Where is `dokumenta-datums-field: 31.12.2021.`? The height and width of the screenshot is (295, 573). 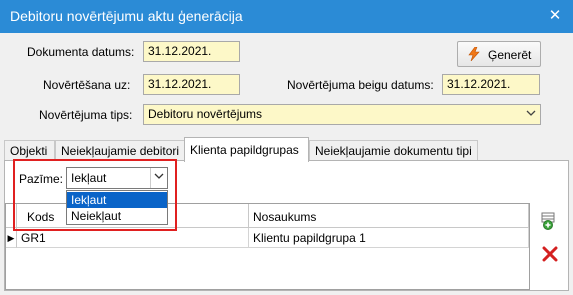 dokumenta-datums-field: 31.12.2021. is located at coordinates (191, 51).